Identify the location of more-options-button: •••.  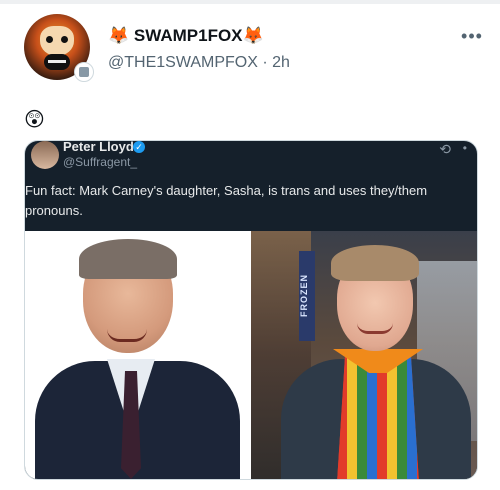
(472, 35).